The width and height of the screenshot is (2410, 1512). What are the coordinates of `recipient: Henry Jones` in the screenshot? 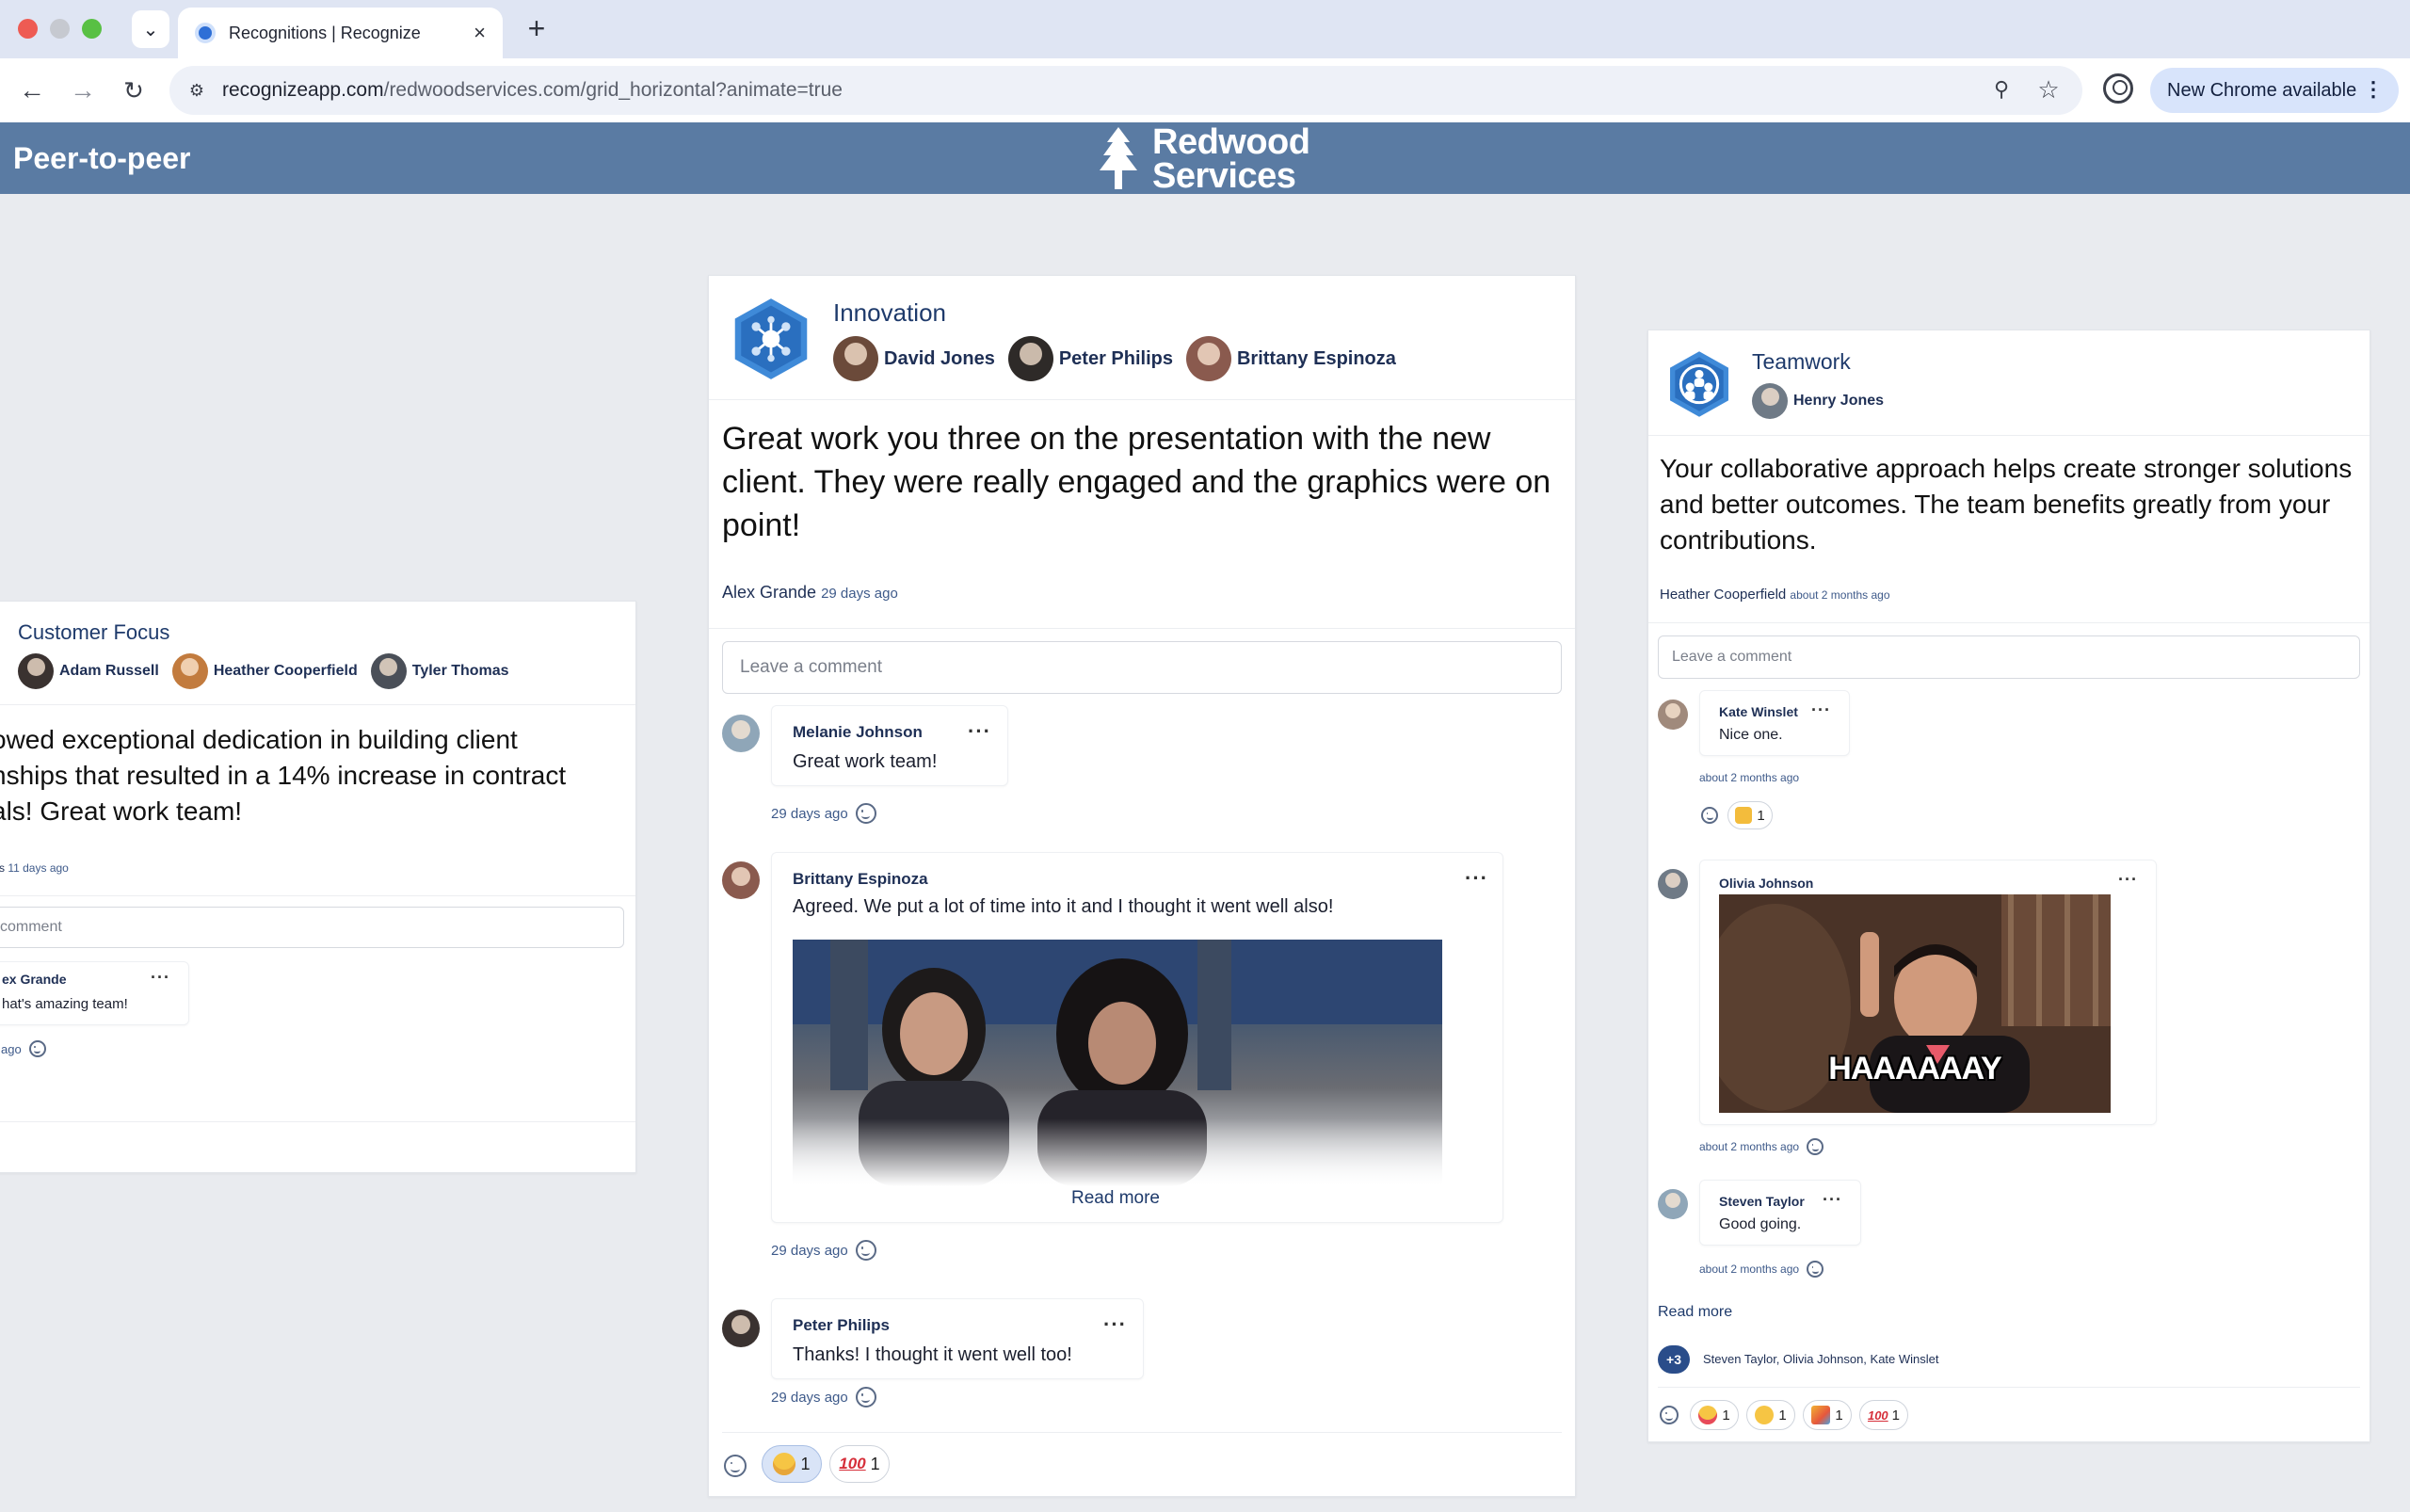 It's located at (1818, 401).